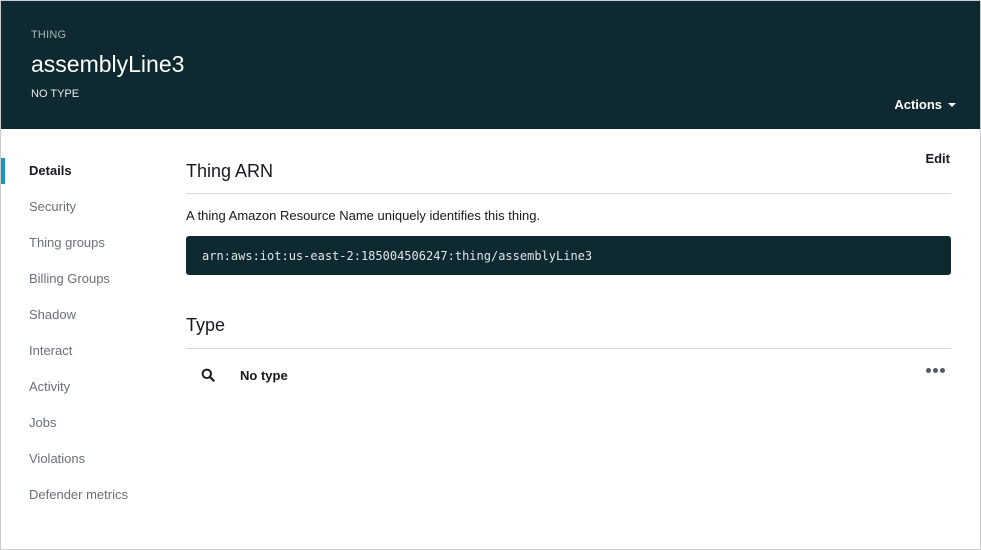  I want to click on sidebar-item-details: Details, so click(81, 171).